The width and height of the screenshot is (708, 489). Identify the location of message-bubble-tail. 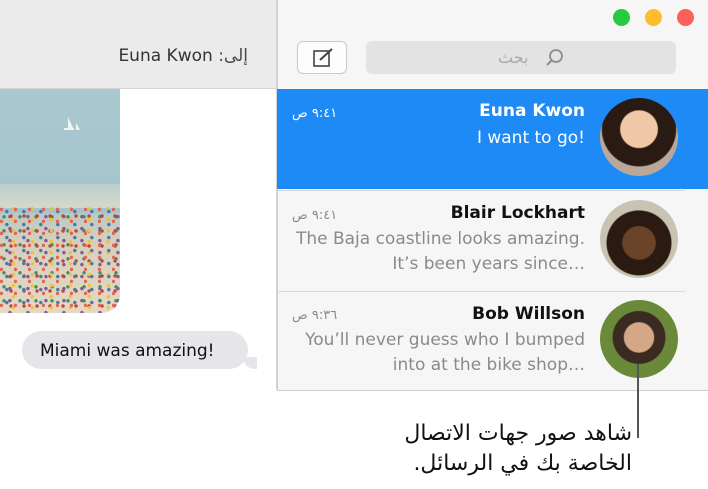
(250, 363).